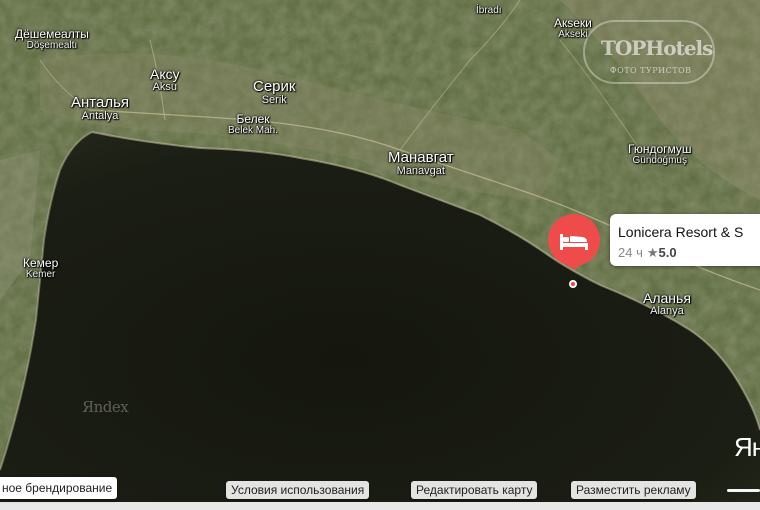 The image size is (760, 510). Describe the element at coordinates (659, 160) in the screenshot. I see `place-name-latin: Gündoğmuş` at that location.